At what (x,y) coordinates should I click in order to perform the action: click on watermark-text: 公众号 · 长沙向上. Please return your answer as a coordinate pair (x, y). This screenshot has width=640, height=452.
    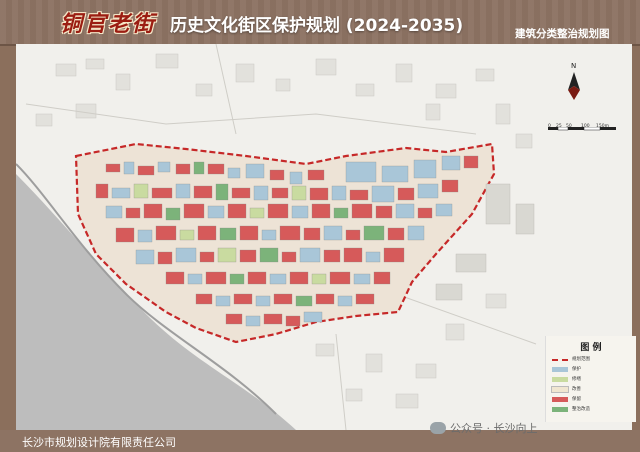
    Looking at the image, I should click on (494, 428).